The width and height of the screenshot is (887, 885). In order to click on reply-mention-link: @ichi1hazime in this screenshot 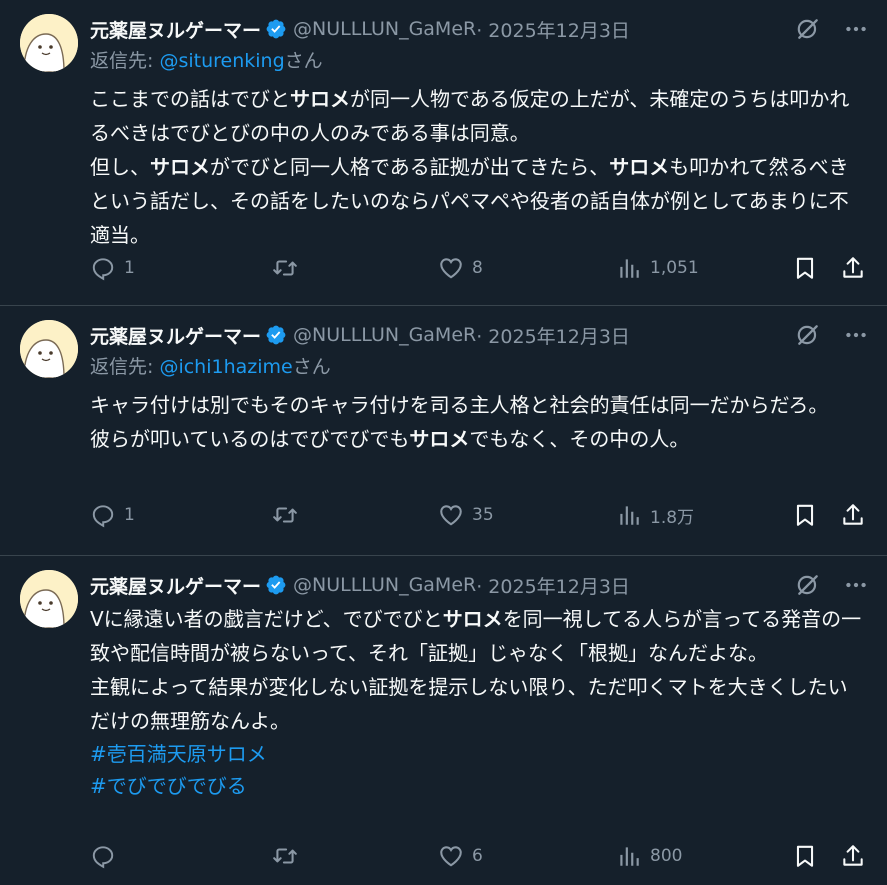, I will do `click(225, 367)`.